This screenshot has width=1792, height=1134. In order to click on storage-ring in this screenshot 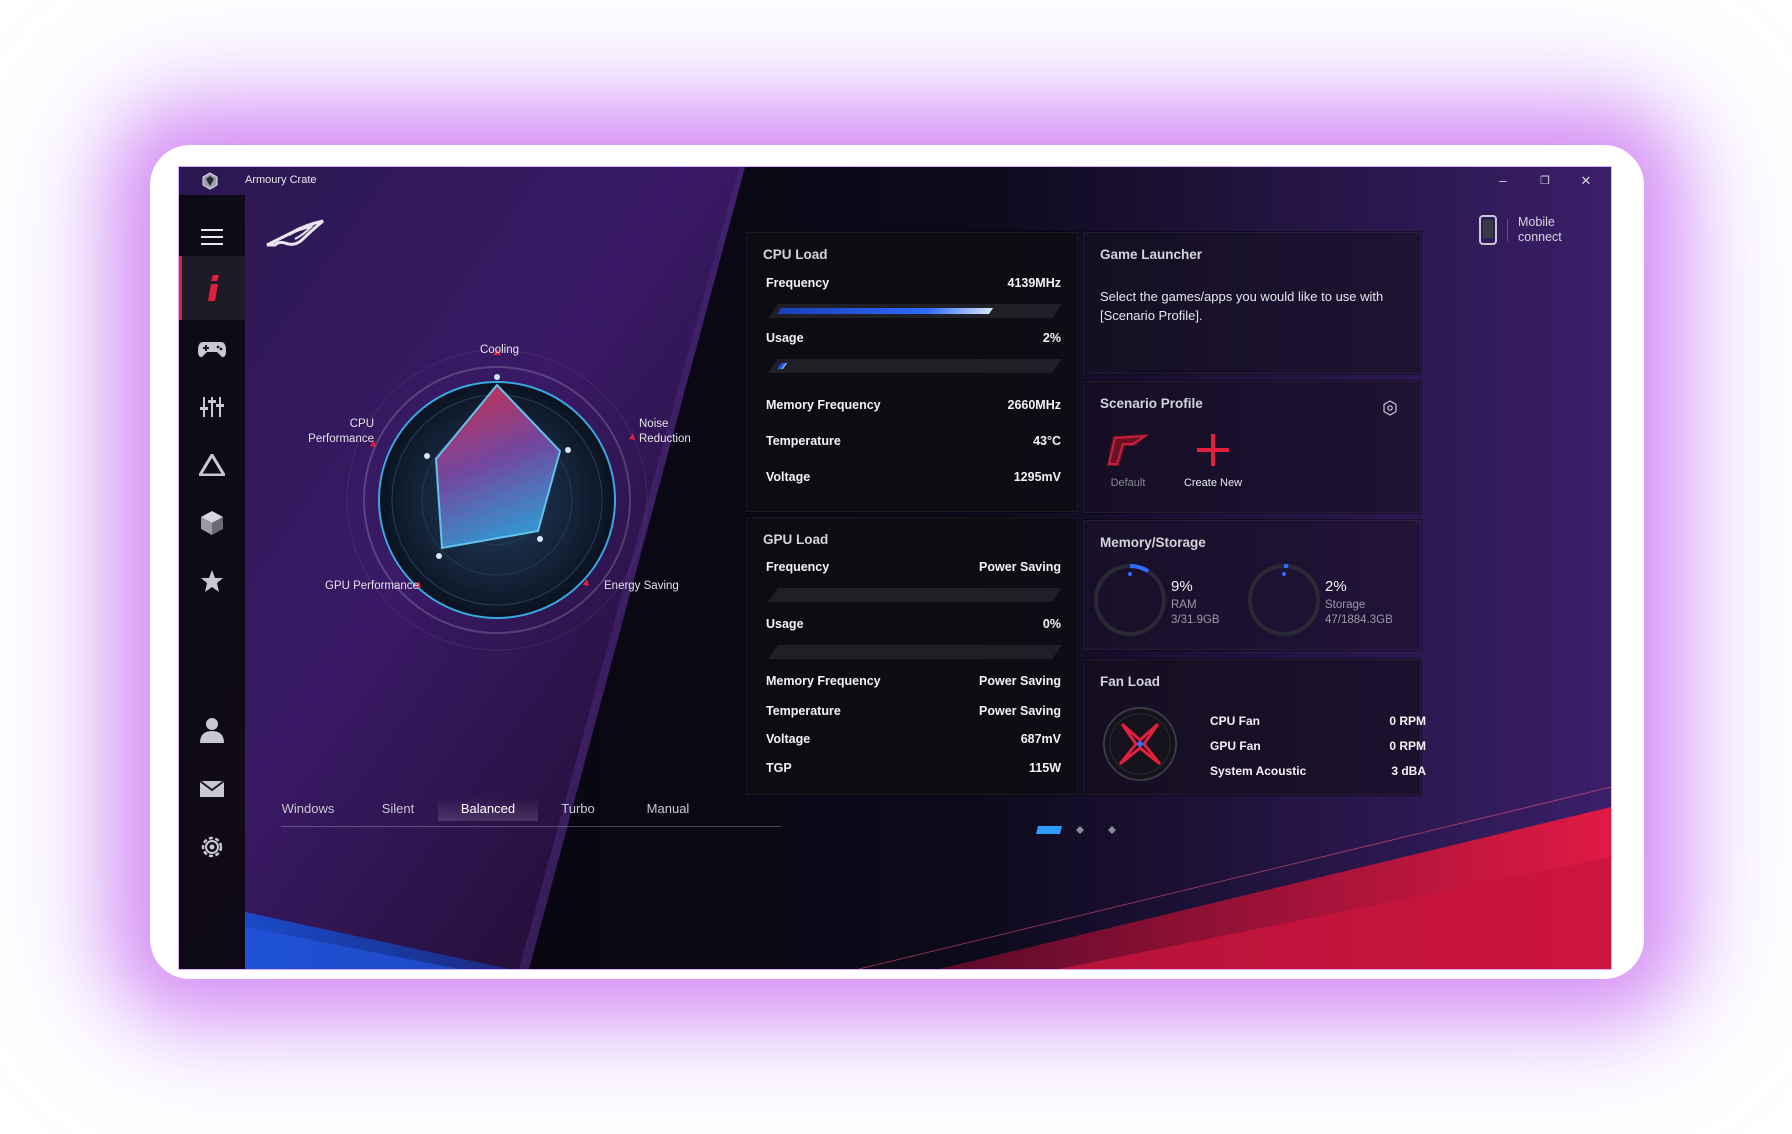, I will do `click(1284, 600)`.